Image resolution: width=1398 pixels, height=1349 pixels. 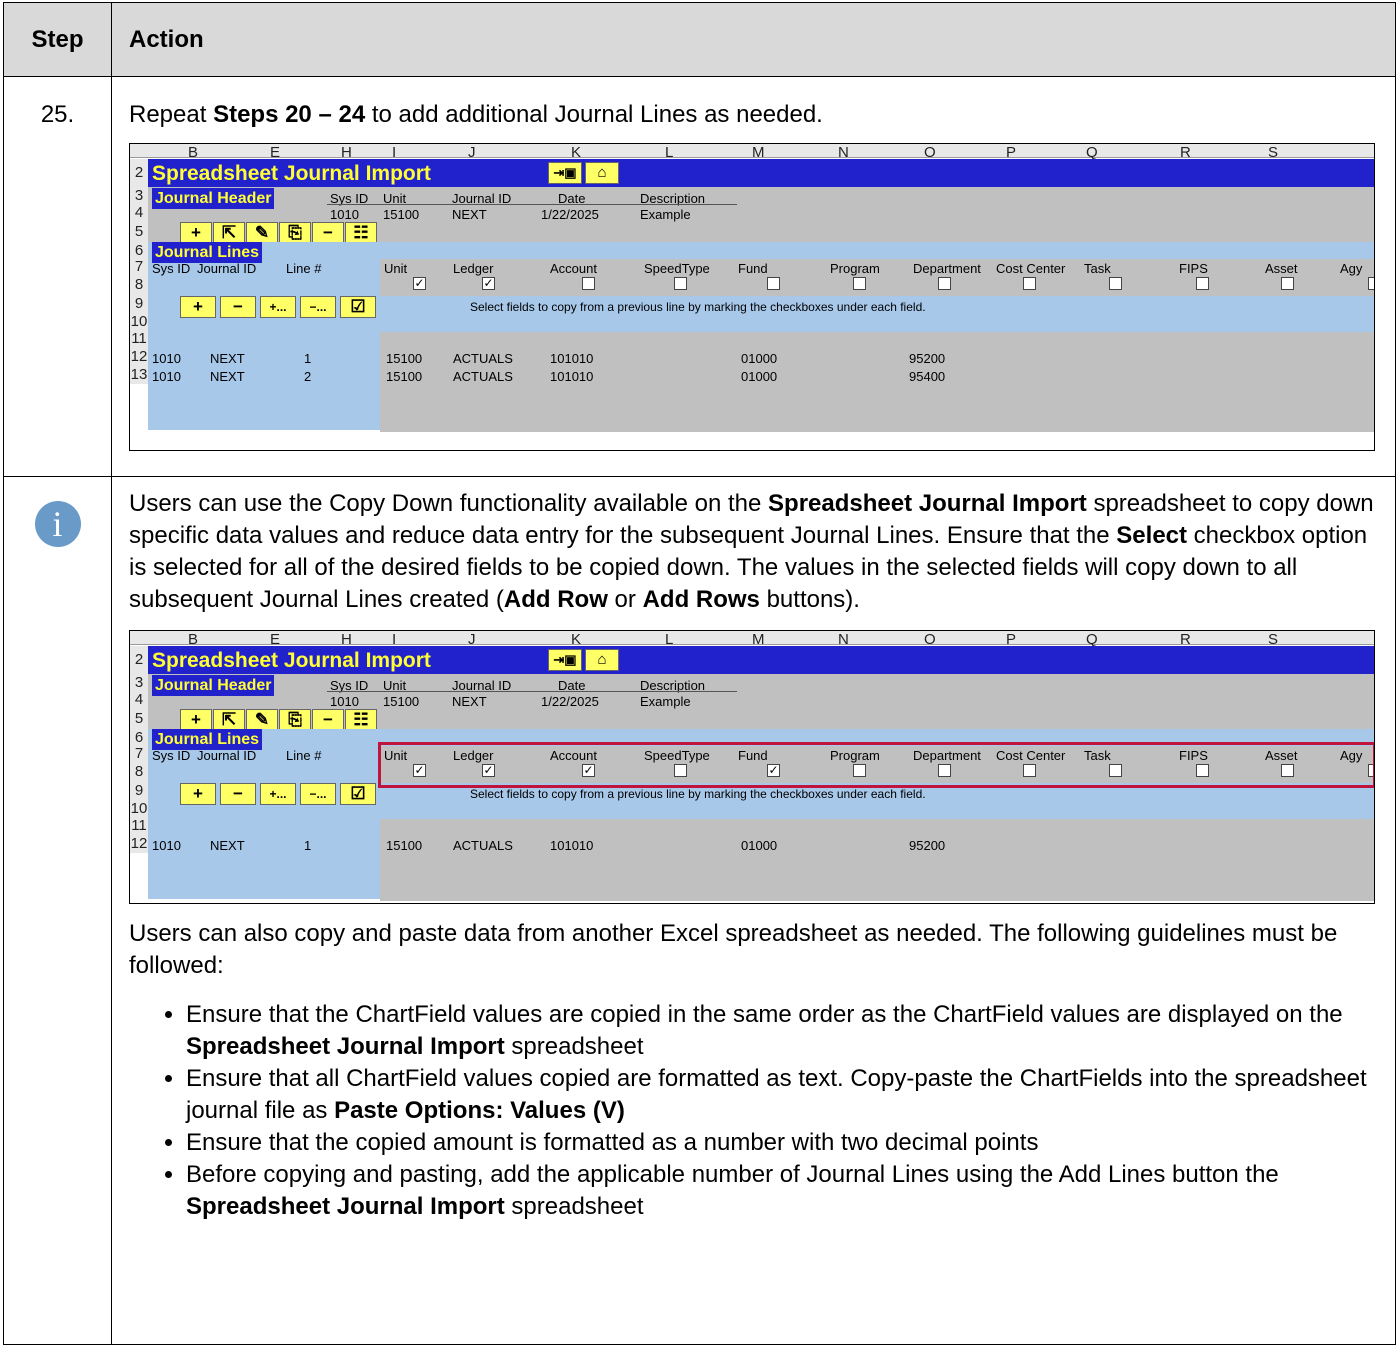 What do you see at coordinates (295, 719) in the screenshot?
I see `copy-button: ⎘` at bounding box center [295, 719].